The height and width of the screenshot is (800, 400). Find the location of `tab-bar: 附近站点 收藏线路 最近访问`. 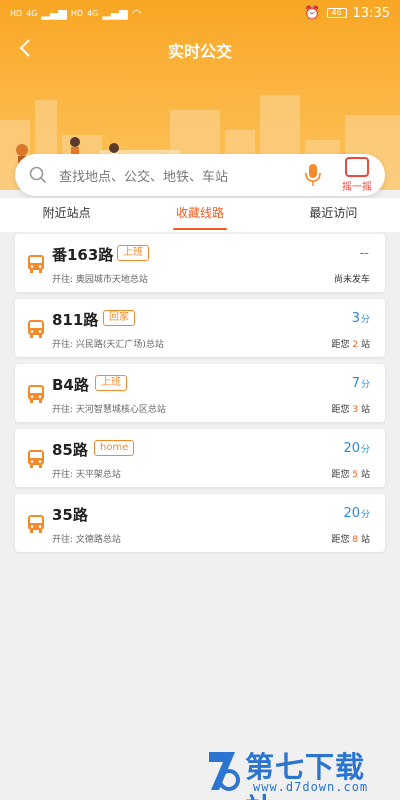

tab-bar: 附近站点 收藏线路 最近访问 is located at coordinates (200, 215).